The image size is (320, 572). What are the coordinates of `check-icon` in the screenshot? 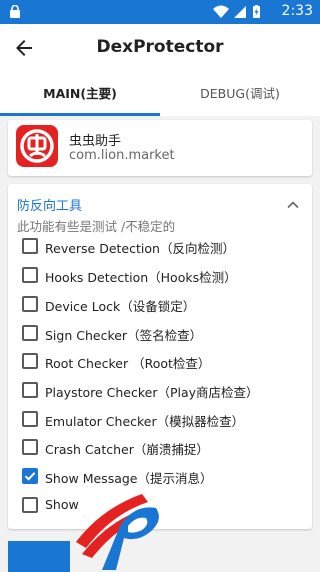 It's located at (30, 476).